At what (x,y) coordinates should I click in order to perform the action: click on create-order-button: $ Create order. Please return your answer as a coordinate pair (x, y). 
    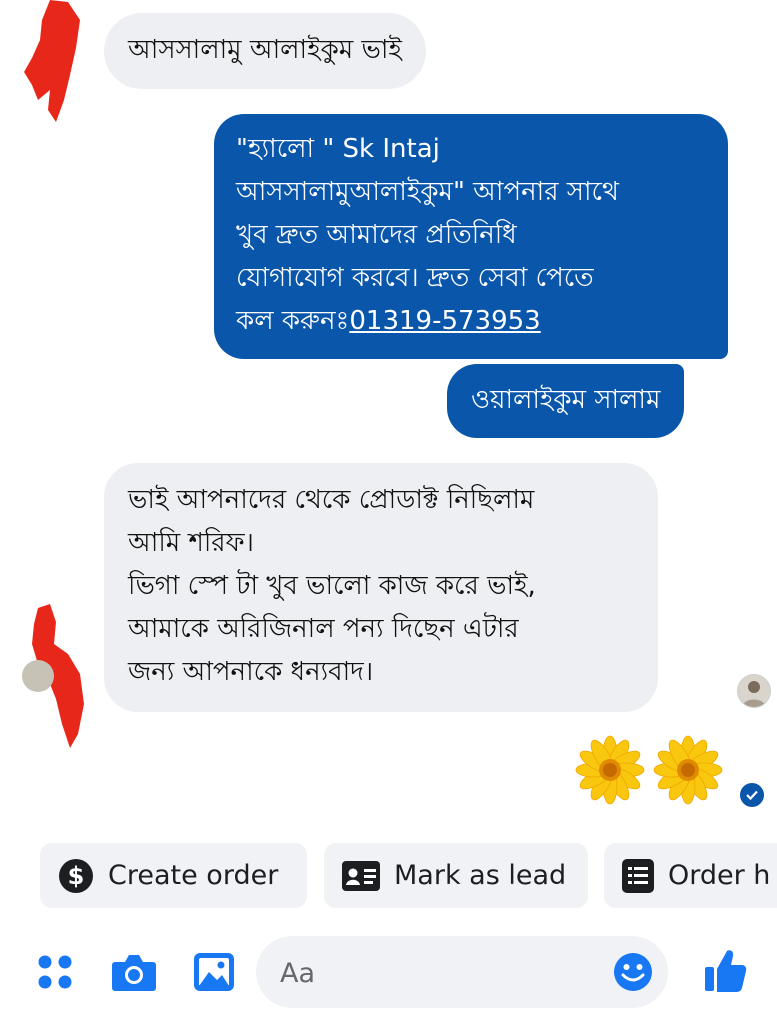
    Looking at the image, I should click on (173, 875).